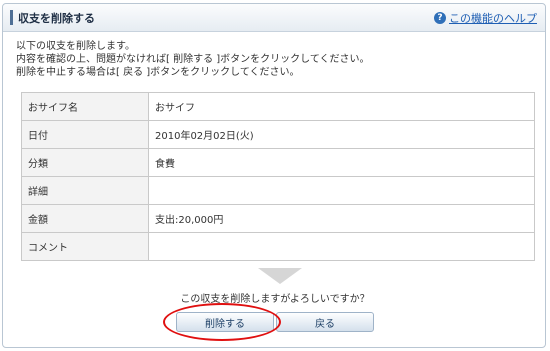 Image resolution: width=550 pixels, height=351 pixels. Describe the element at coordinates (280, 276) in the screenshot. I see `down-arrow-icon` at that location.